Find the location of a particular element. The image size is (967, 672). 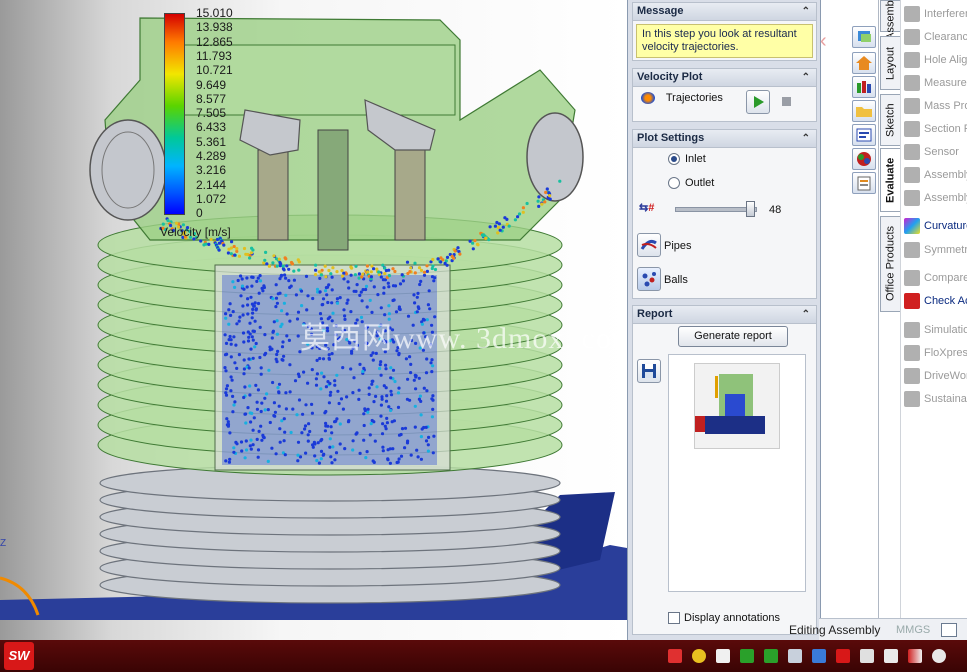

update-icon is located at coordinates (771, 656).